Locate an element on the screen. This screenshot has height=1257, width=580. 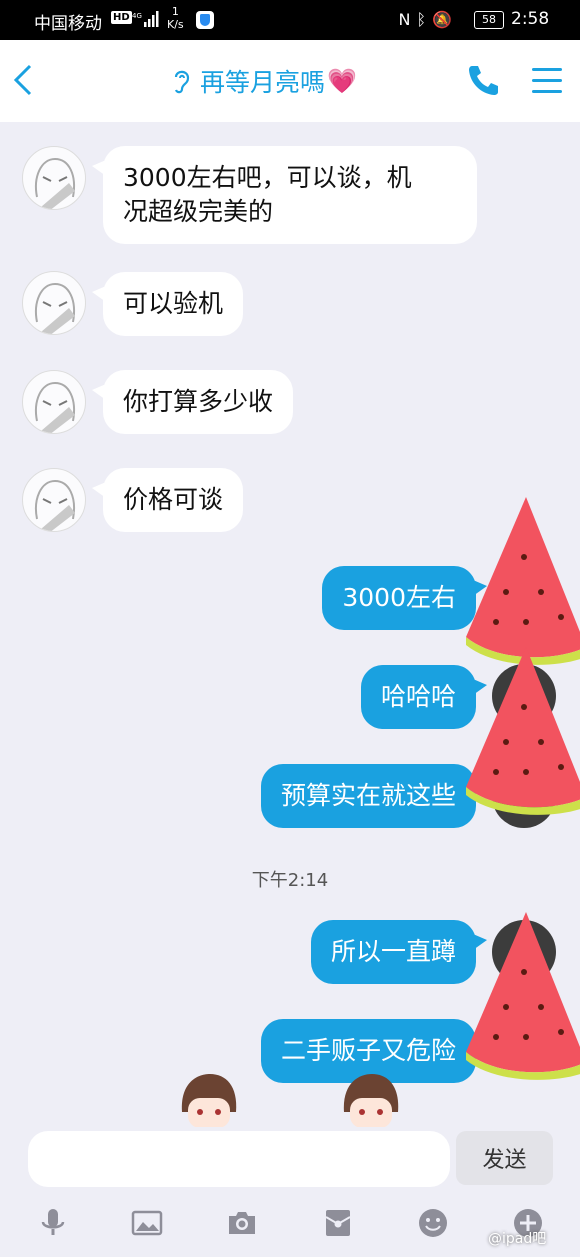
menu-icon is located at coordinates (547, 81).